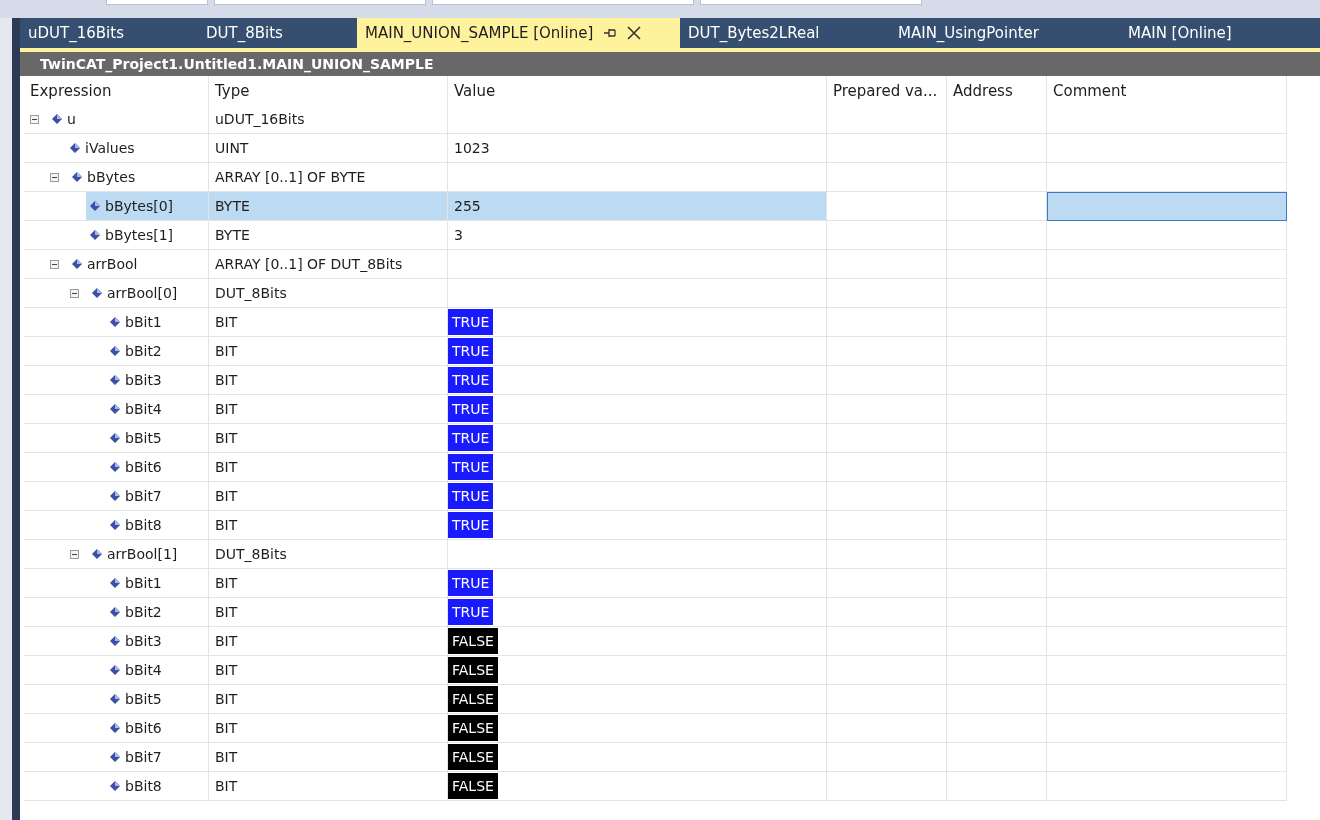 This screenshot has height=820, width=1320. I want to click on type-text: uDUT_16Bits, so click(259, 119).